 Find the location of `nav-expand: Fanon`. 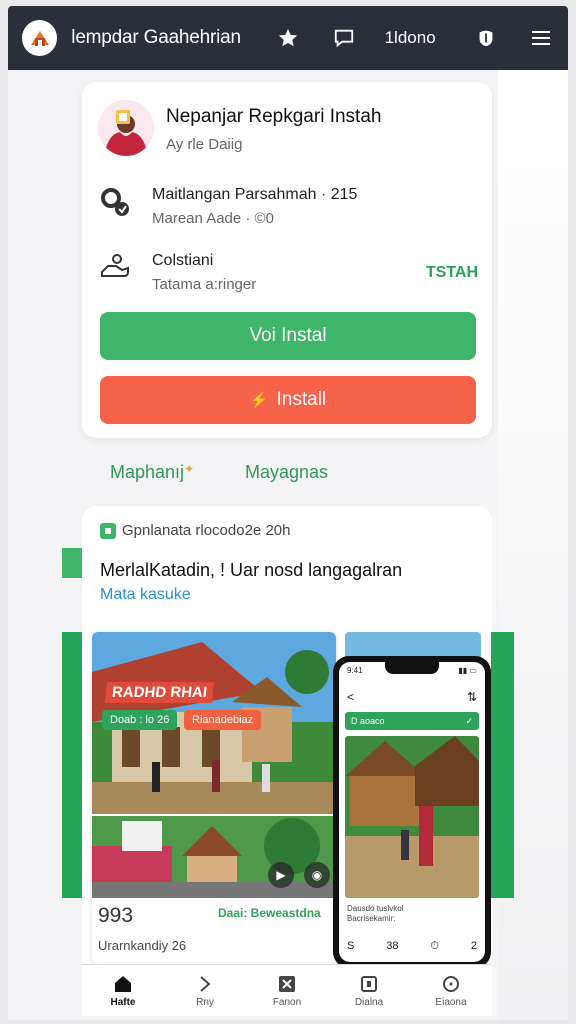

nav-expand: Fanon is located at coordinates (287, 990).